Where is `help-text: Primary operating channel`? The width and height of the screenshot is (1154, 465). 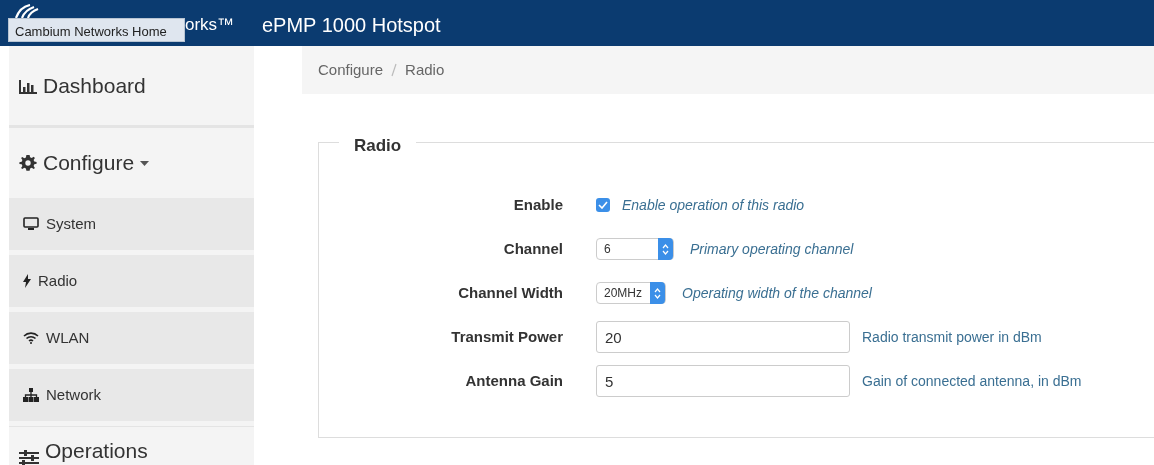
help-text: Primary operating channel is located at coordinates (772, 249).